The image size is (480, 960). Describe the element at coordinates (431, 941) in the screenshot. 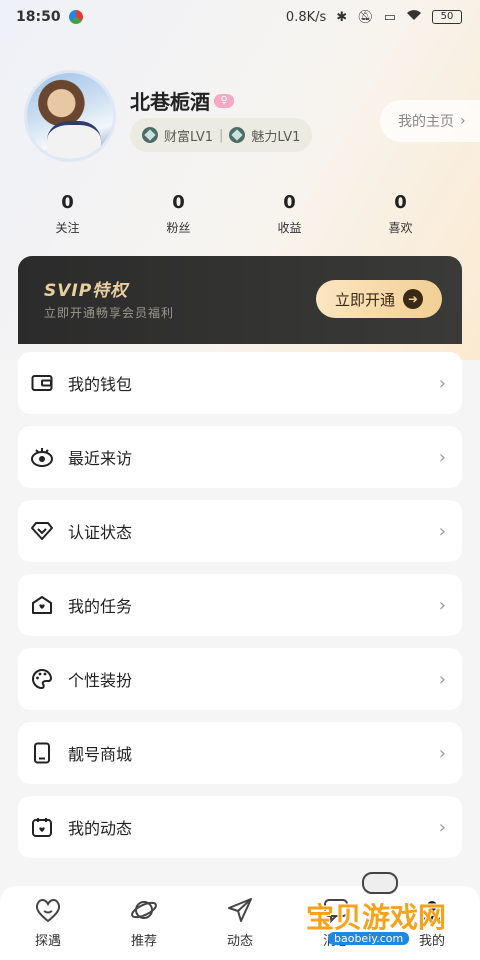

I see `nav-label: 我的` at that location.